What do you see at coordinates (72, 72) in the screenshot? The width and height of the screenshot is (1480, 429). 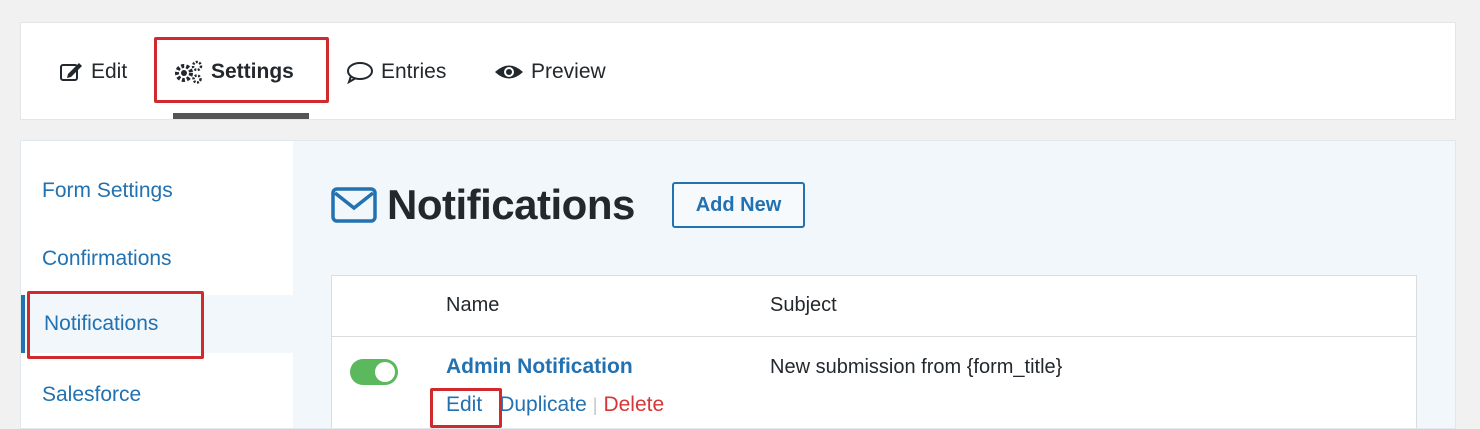 I see `edit-icon` at bounding box center [72, 72].